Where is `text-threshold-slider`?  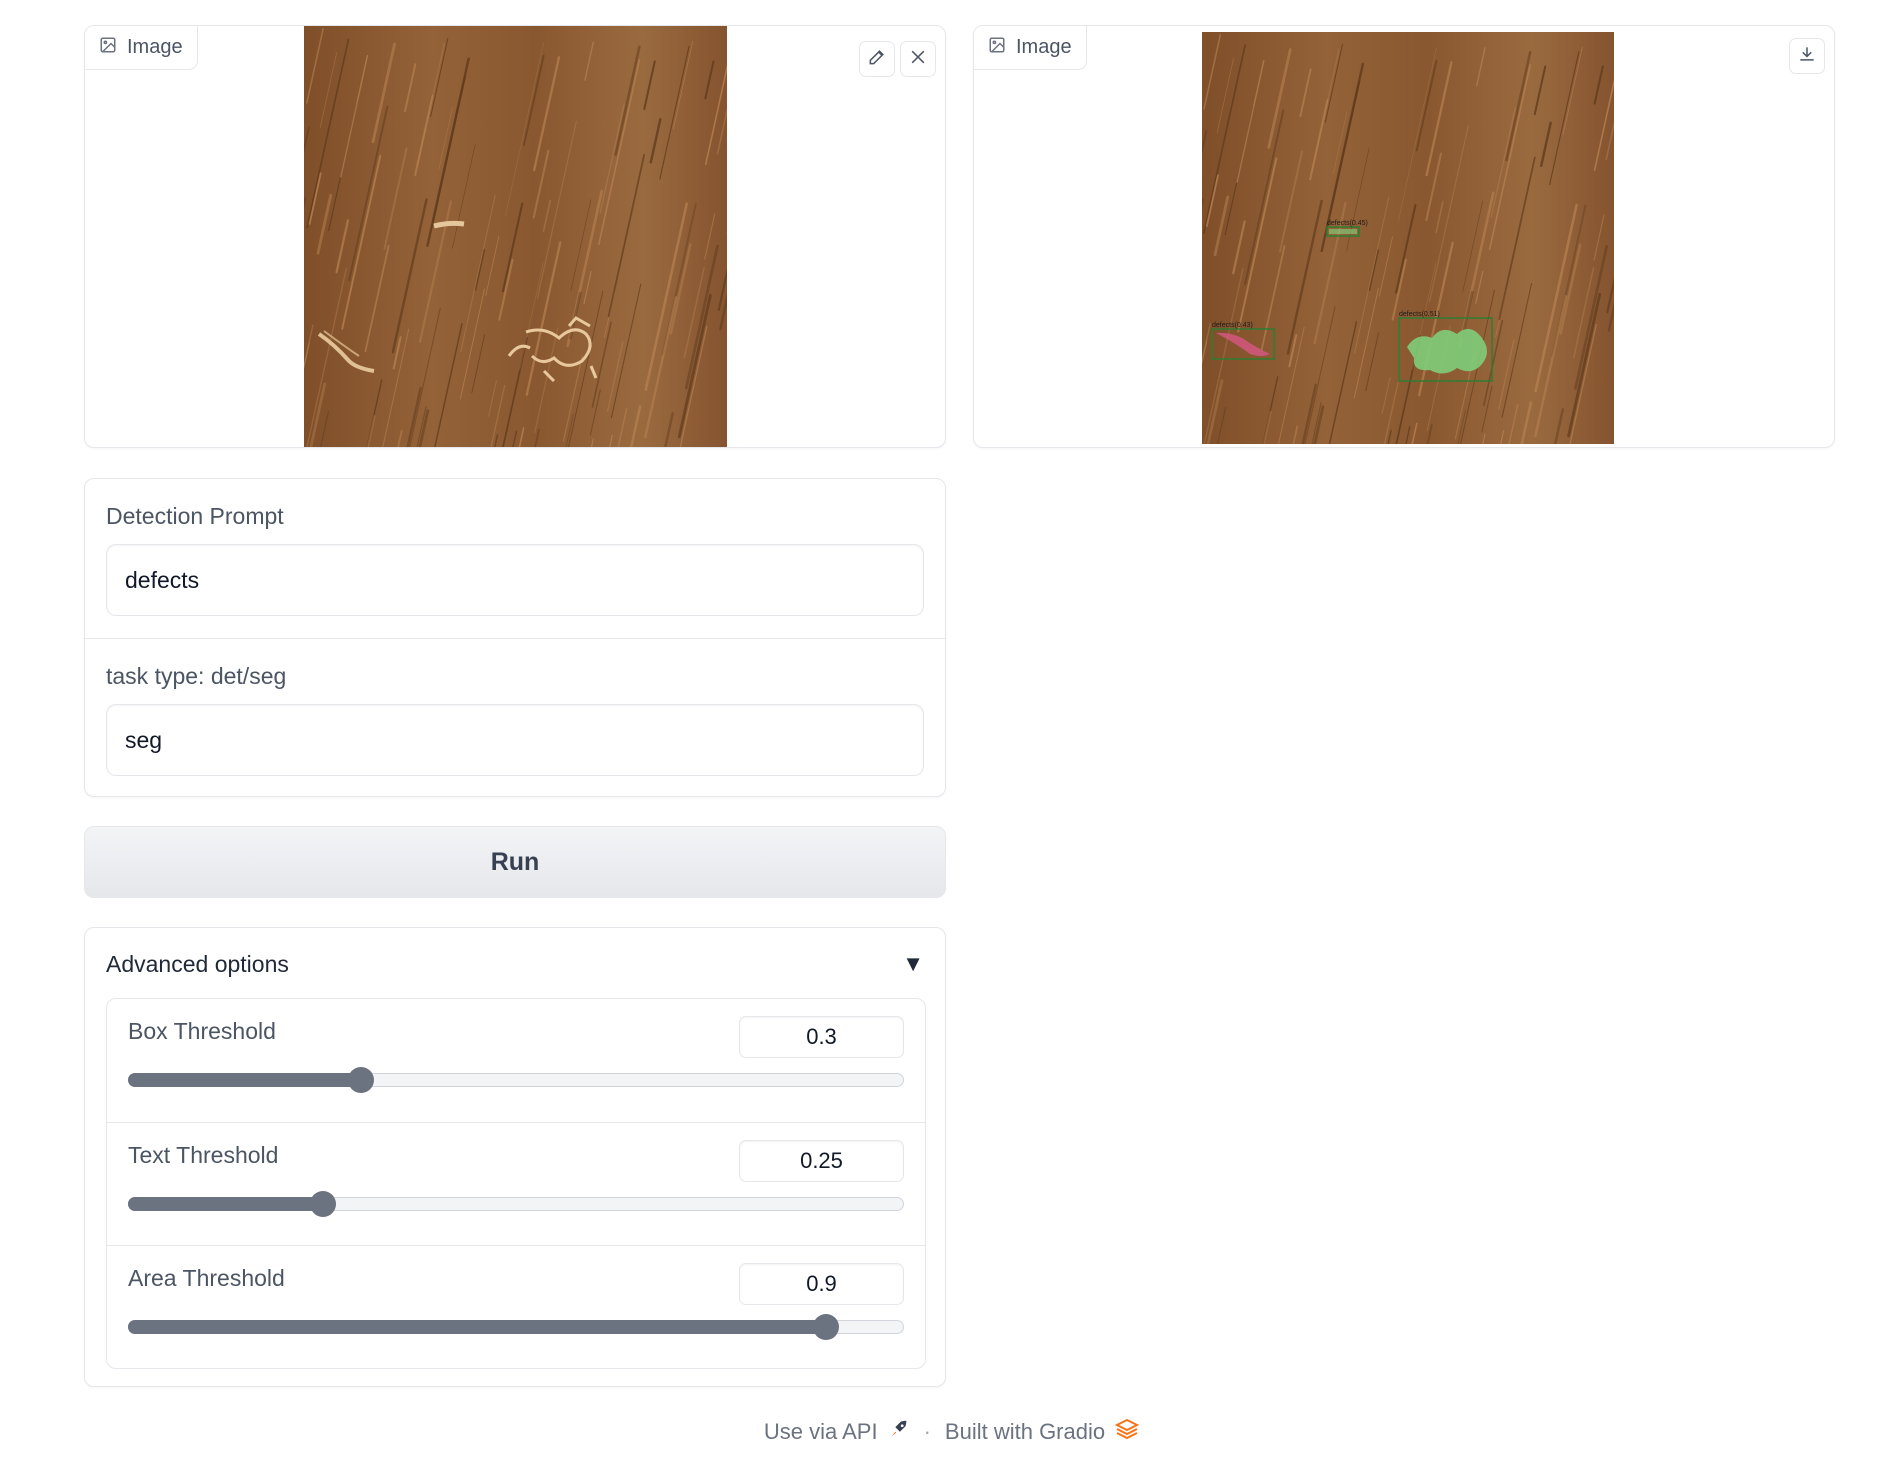 text-threshold-slider is located at coordinates (516, 1204).